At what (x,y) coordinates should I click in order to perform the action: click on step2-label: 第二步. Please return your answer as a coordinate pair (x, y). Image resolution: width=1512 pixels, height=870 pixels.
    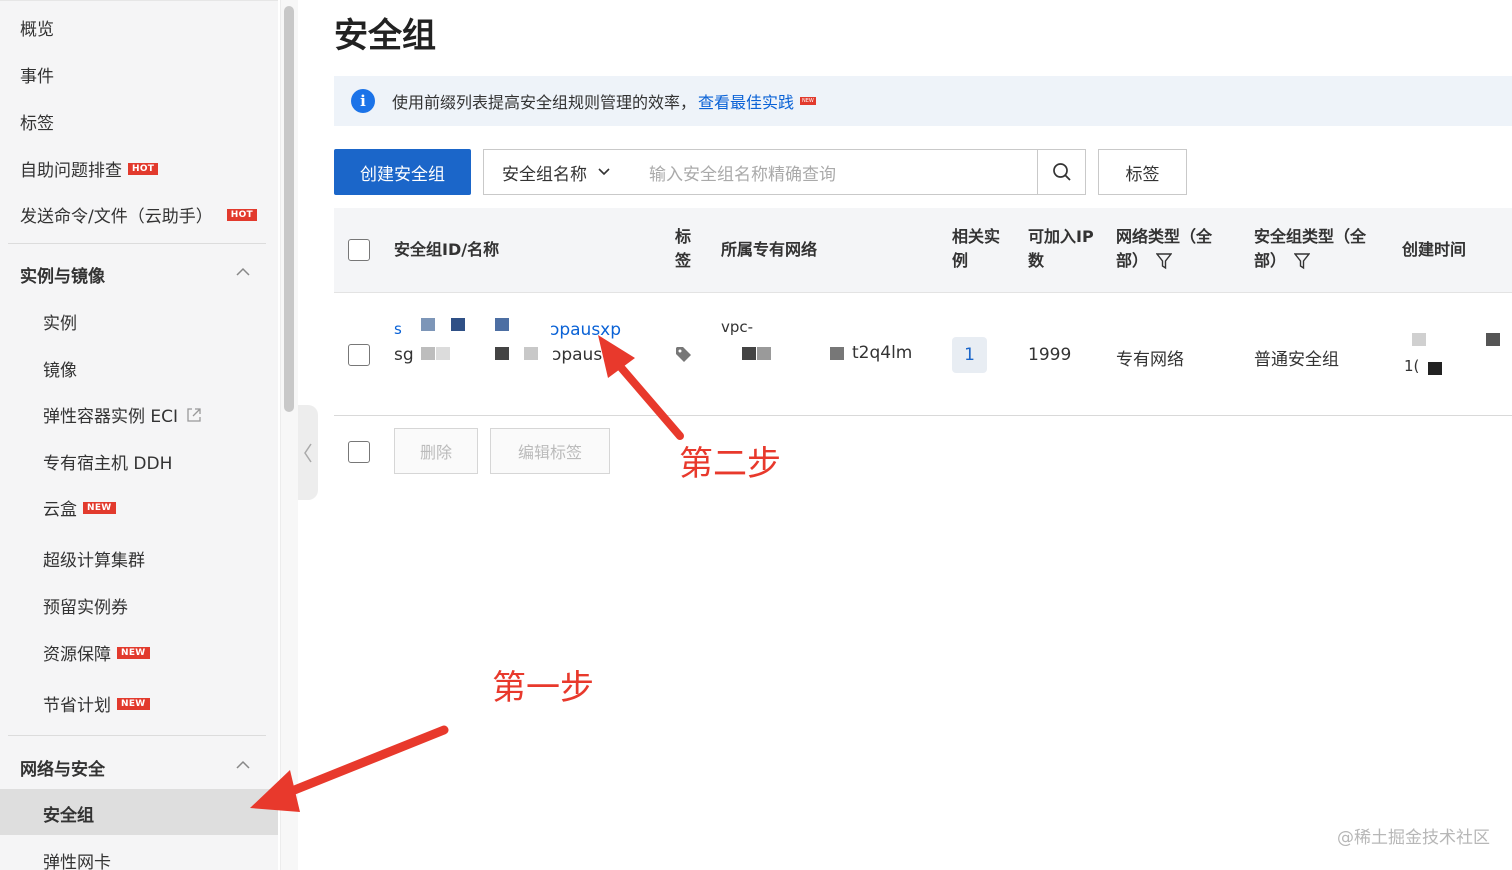
    Looking at the image, I should click on (730, 464).